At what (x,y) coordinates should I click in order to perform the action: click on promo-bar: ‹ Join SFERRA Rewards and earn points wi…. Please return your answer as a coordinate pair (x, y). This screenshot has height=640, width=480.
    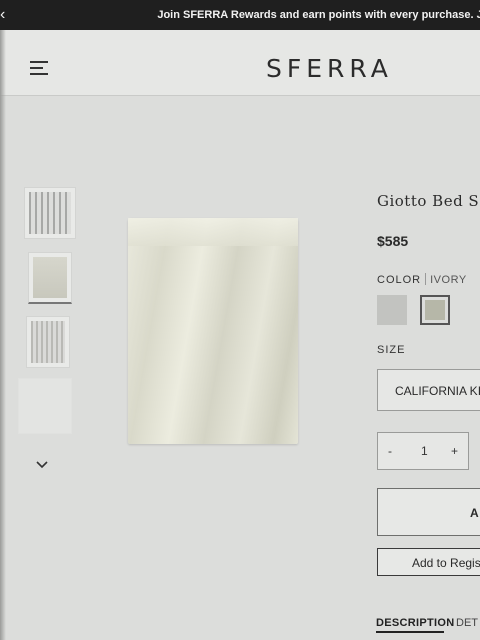
    Looking at the image, I should click on (240, 15).